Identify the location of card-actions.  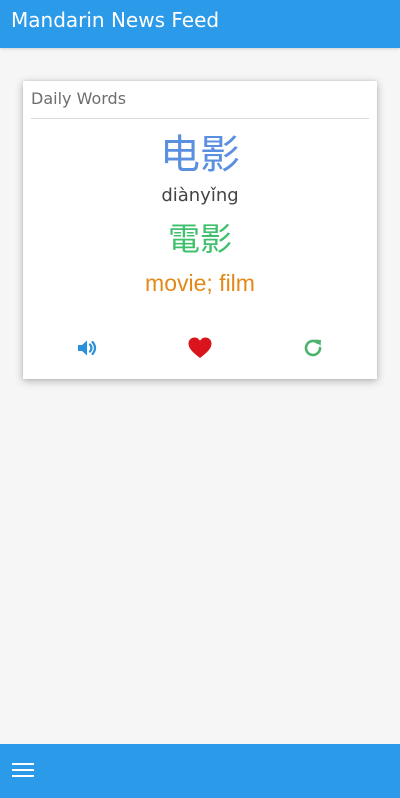
(200, 348).